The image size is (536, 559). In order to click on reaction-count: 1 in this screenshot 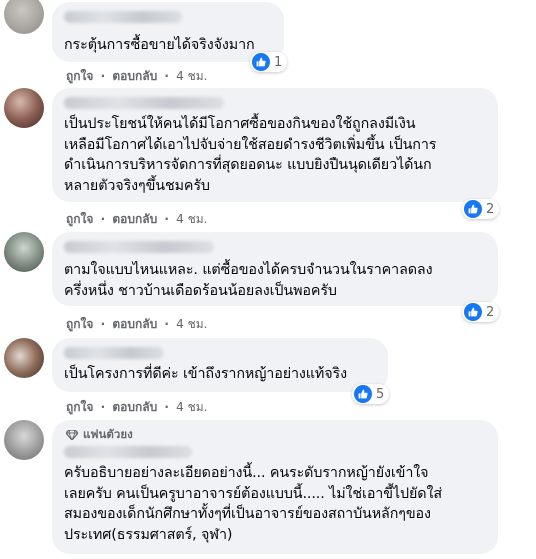, I will do `click(269, 62)`.